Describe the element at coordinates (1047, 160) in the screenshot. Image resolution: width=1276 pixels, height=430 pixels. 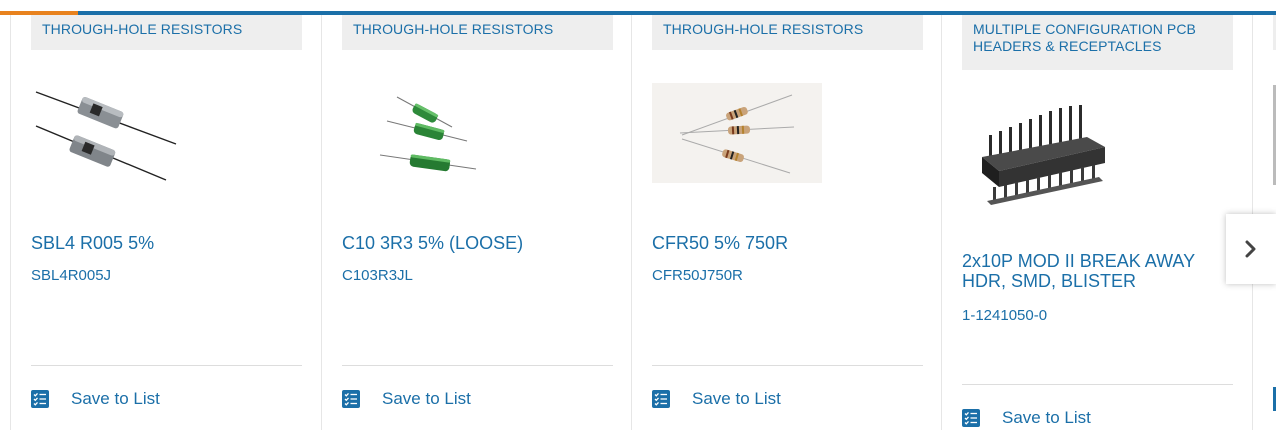
I see `pin-header-image` at that location.